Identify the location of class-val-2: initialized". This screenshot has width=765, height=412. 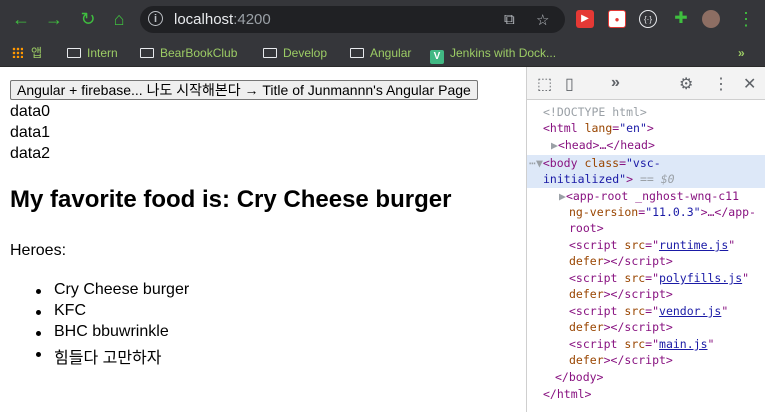
(585, 179).